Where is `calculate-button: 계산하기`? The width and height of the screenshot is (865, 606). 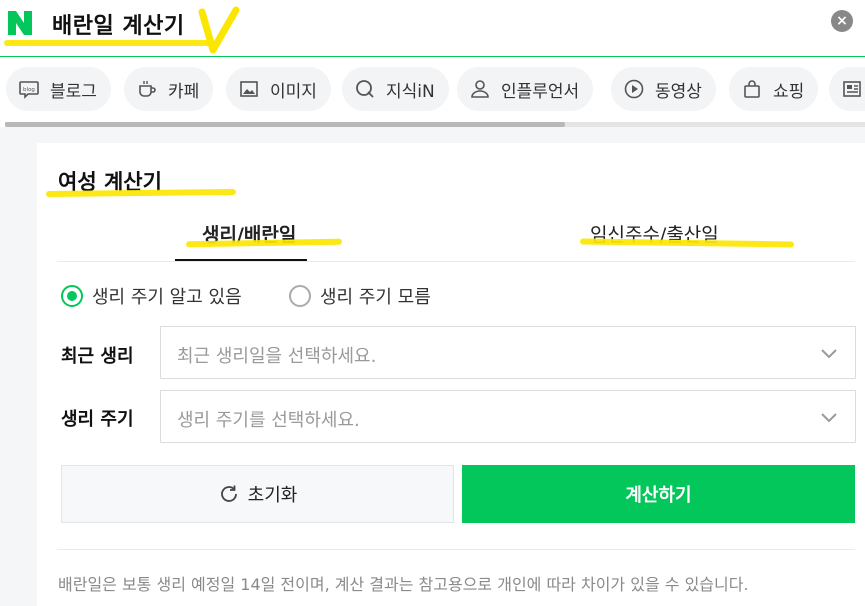 calculate-button: 계산하기 is located at coordinates (658, 494).